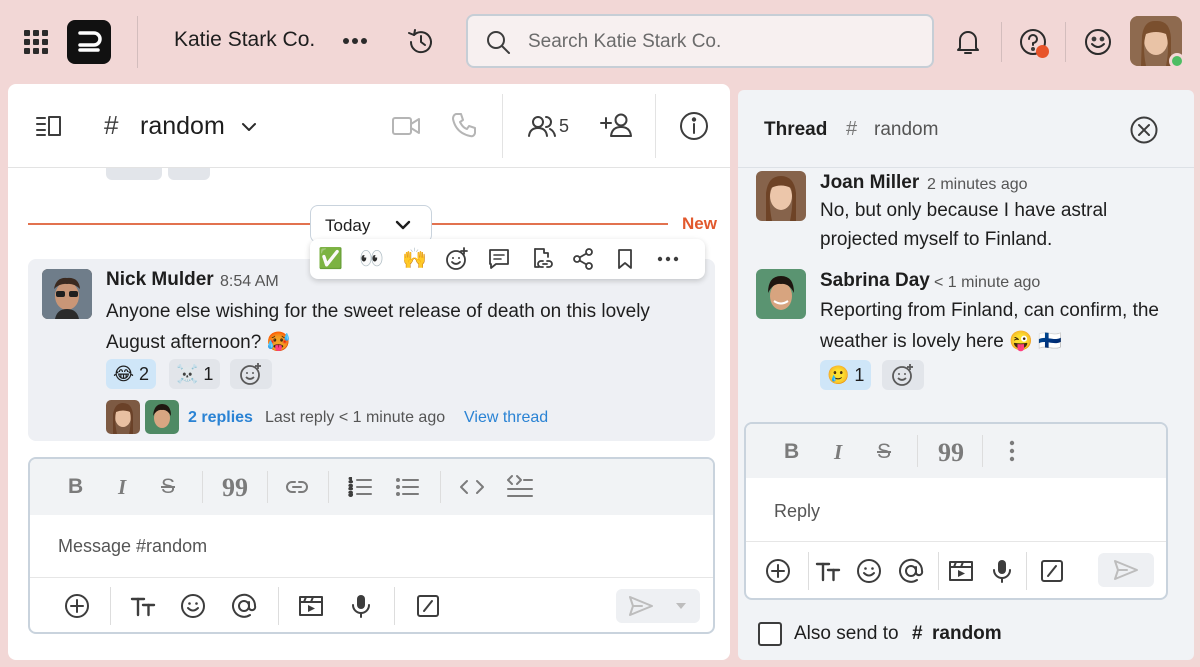 The image size is (1200, 667). Describe the element at coordinates (89, 42) in the screenshot. I see `app-logo-icon` at that location.